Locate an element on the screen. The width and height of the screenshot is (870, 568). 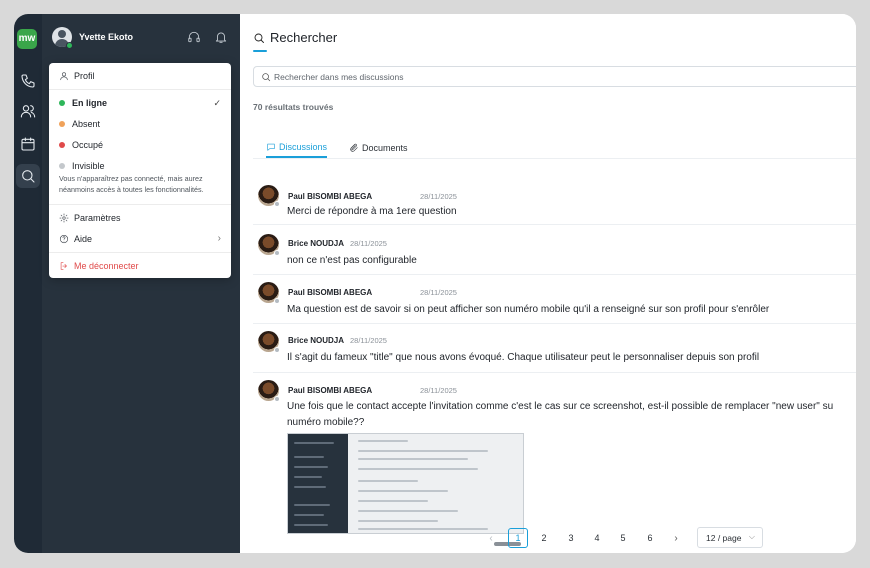
results-count: 70 résultats trouvés is located at coordinates (293, 107).